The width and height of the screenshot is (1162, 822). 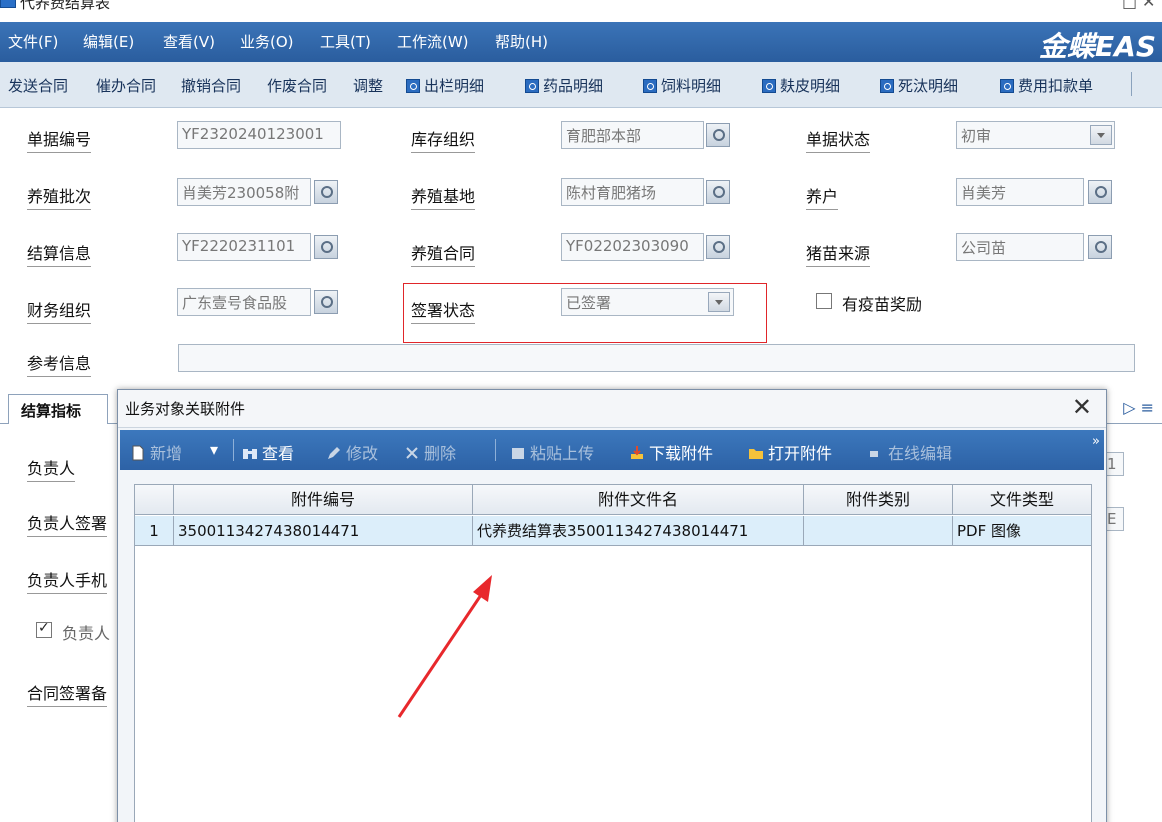 What do you see at coordinates (1129, 5) in the screenshot?
I see `minimize-icon: □` at bounding box center [1129, 5].